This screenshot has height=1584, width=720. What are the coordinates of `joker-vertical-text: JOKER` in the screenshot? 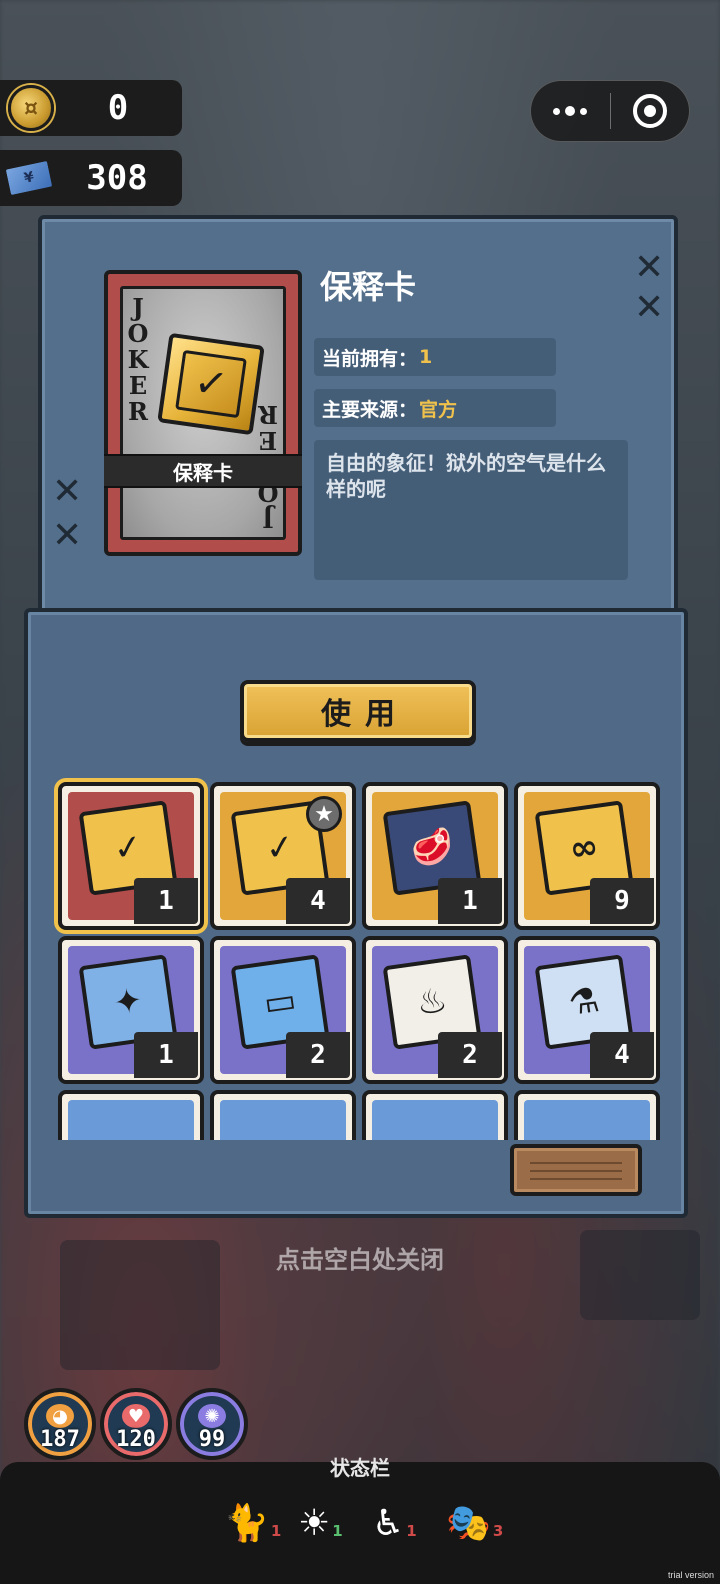 It's located at (138, 359).